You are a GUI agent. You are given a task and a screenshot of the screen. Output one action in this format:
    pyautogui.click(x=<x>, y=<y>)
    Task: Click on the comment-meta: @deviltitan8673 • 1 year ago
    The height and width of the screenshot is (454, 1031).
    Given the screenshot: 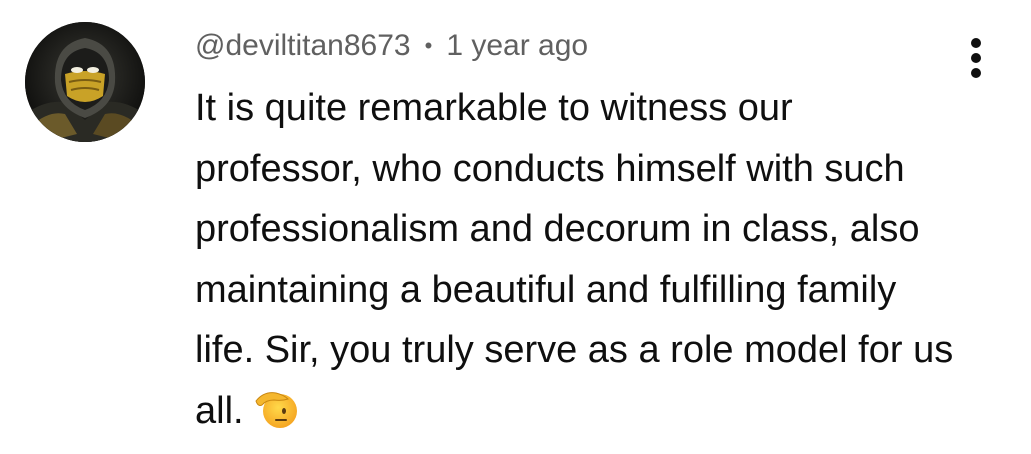 What is the action you would take?
    pyautogui.click(x=391, y=46)
    